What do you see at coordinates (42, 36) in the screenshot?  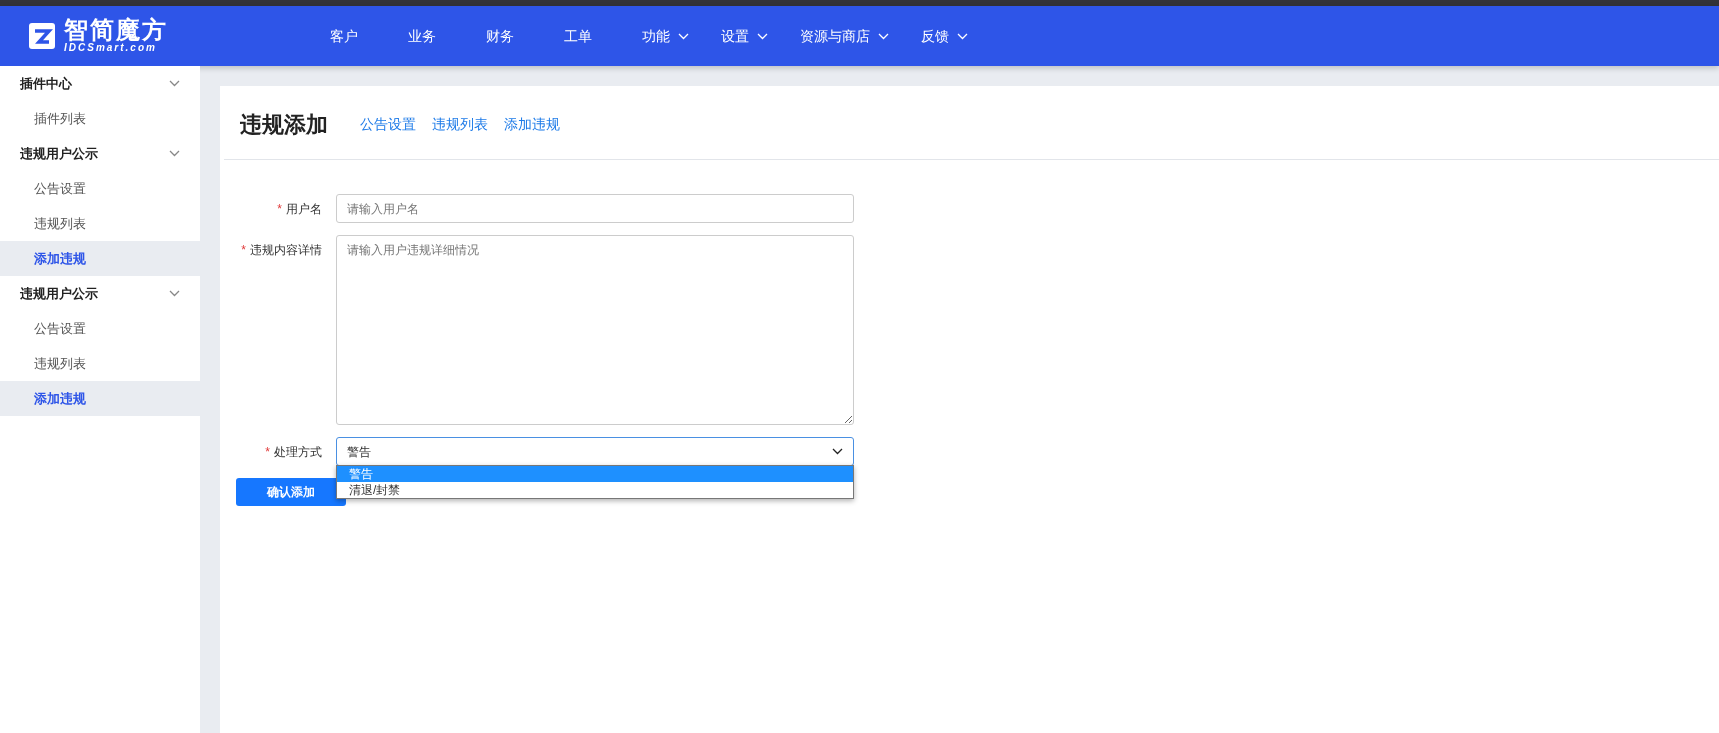 I see `logo-icon` at bounding box center [42, 36].